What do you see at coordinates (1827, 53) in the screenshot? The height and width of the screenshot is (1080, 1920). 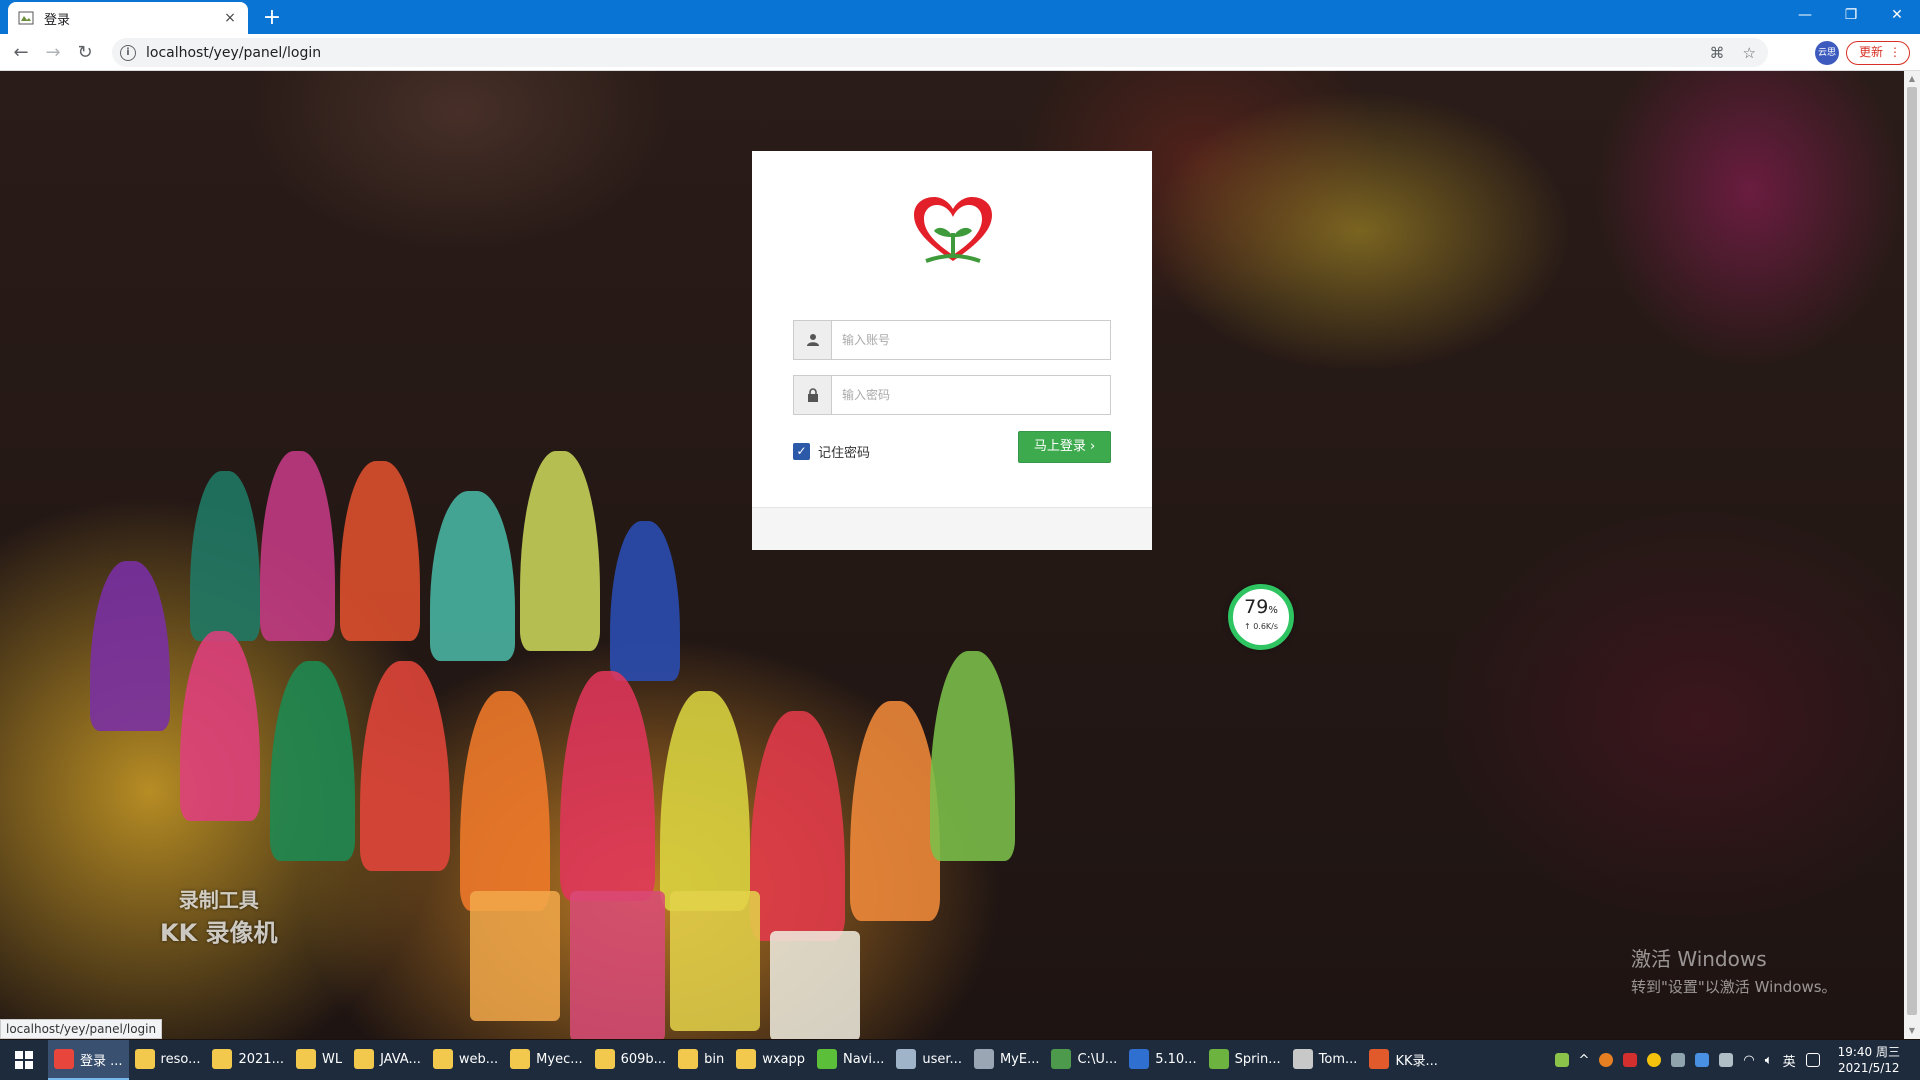 I see `profile-avatar: 云思` at bounding box center [1827, 53].